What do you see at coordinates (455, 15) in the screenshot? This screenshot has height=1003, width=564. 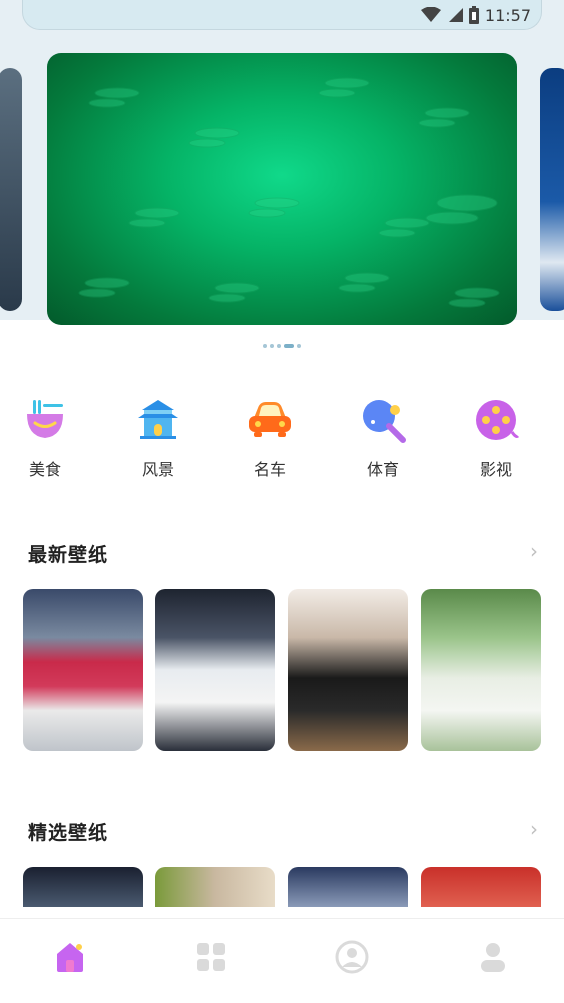 I see `signal-icon` at bounding box center [455, 15].